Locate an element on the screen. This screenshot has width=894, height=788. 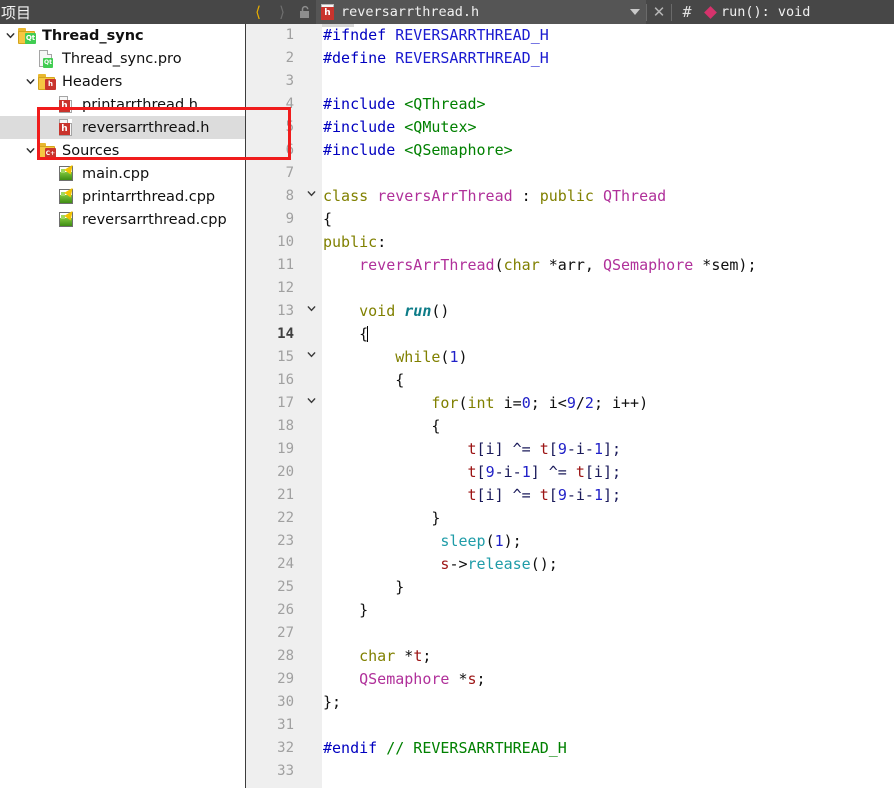
line-number: 7 is located at coordinates (289, 173).